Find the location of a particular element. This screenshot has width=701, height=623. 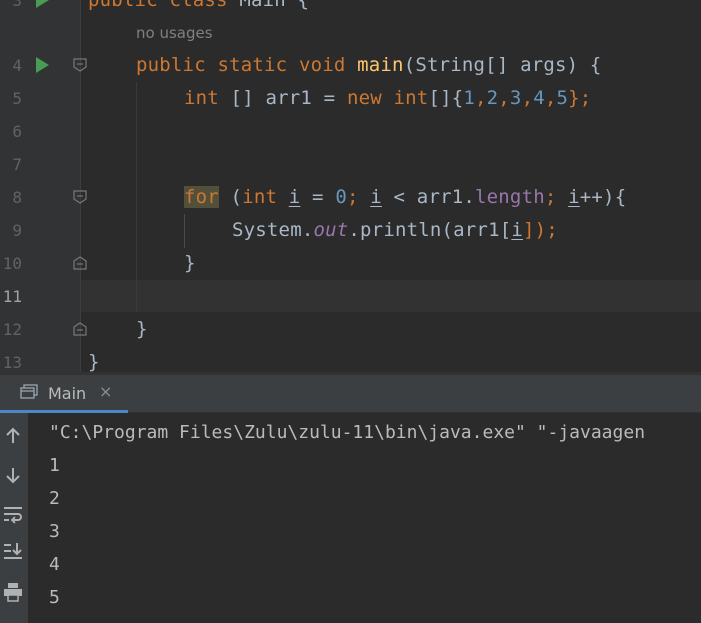

line-number: 3 is located at coordinates (17, 5).